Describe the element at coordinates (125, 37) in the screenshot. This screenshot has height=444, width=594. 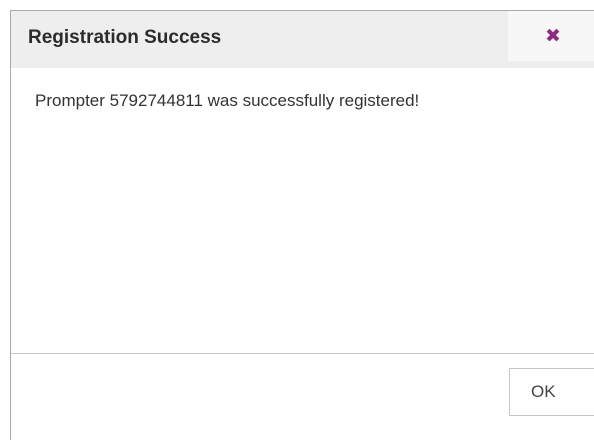
I see `dialog-title: Registration Success` at that location.